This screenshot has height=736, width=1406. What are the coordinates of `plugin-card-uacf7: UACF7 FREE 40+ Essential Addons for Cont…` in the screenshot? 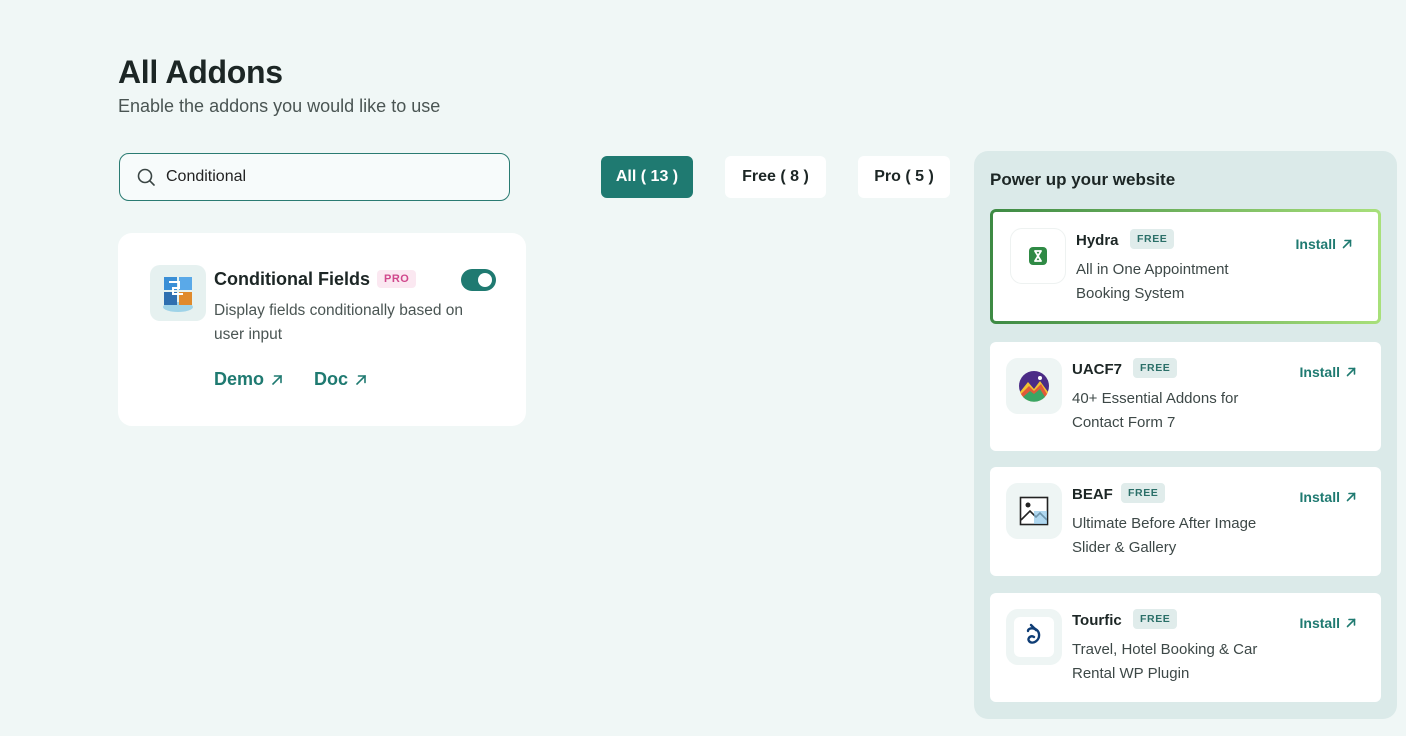 It's located at (1185, 396).